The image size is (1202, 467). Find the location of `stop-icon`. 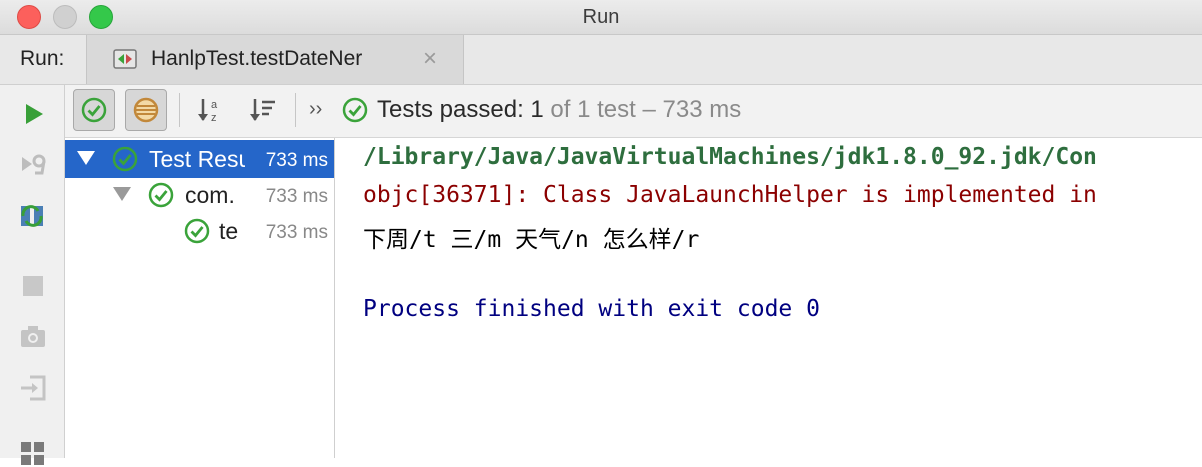

stop-icon is located at coordinates (33, 286).